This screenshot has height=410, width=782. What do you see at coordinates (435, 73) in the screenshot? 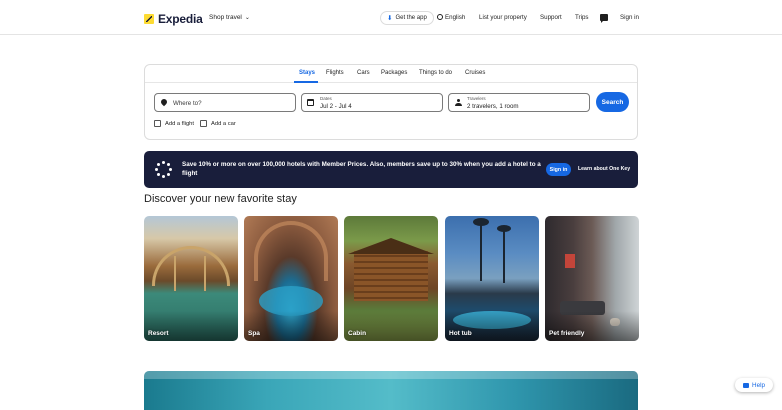
I see `tab-things-to-do: Things to do` at bounding box center [435, 73].